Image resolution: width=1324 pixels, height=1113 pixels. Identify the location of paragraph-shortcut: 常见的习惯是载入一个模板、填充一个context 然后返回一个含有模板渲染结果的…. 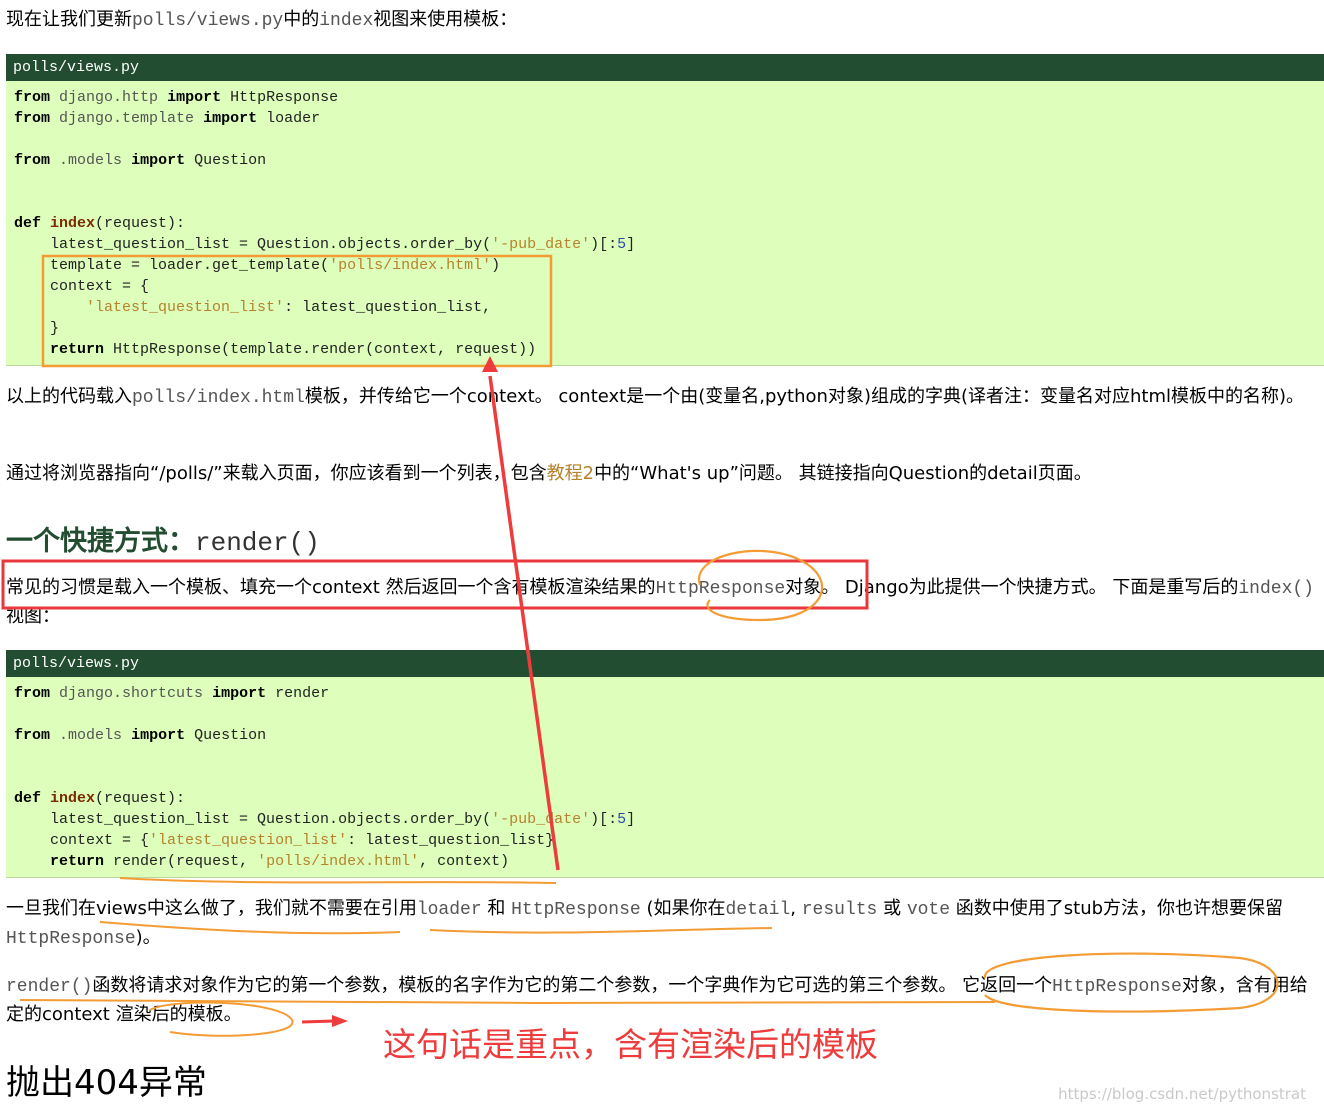
(660, 602).